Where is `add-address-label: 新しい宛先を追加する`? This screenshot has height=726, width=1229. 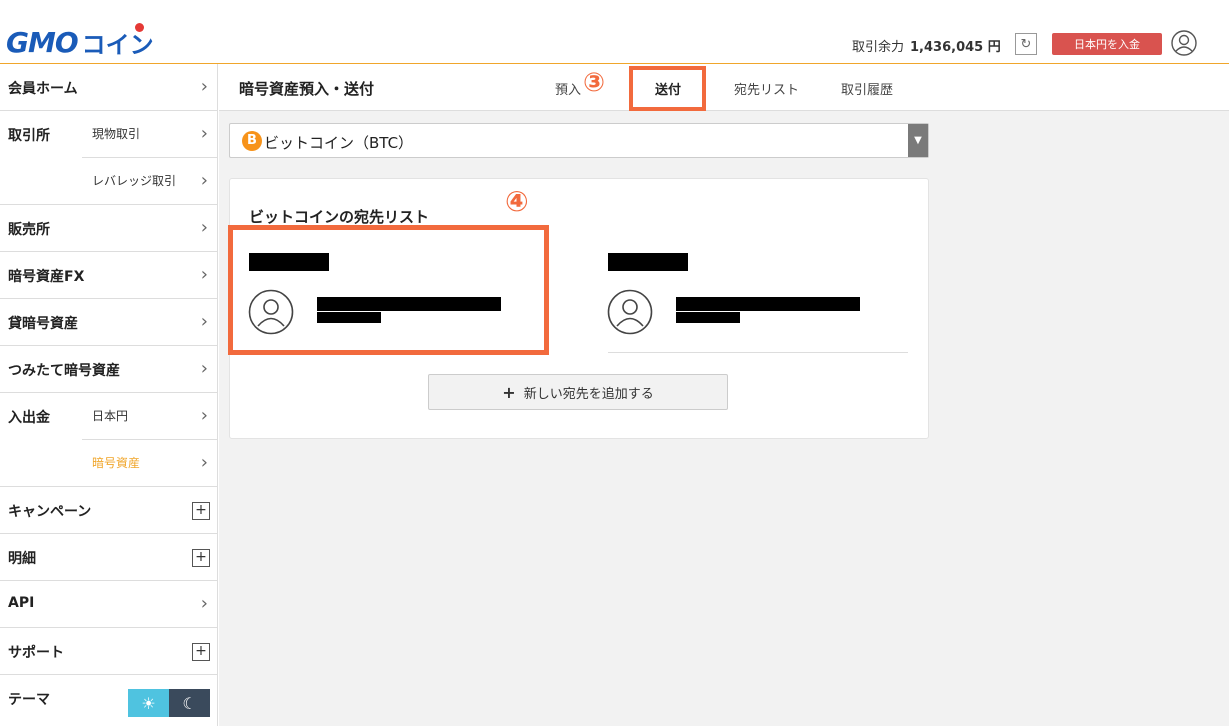 add-address-label: 新しい宛先を追加する is located at coordinates (588, 394).